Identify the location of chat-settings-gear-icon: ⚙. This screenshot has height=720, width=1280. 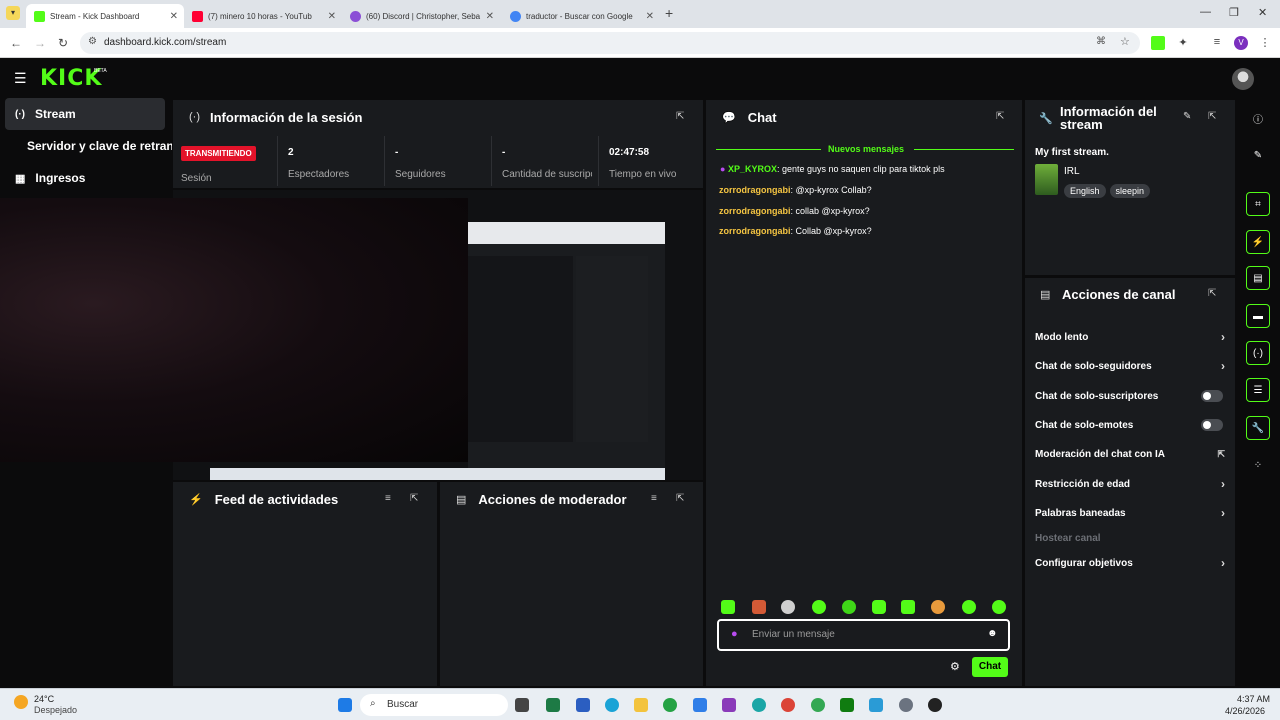
(955, 666).